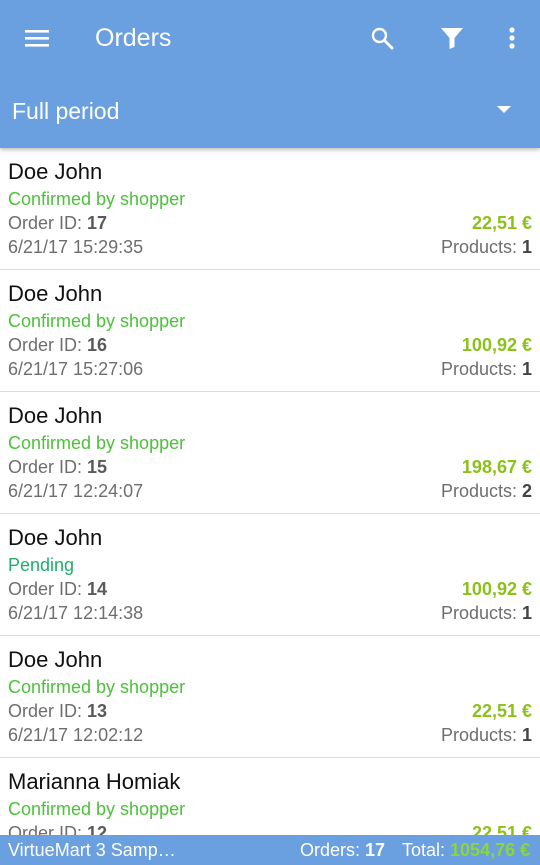 The height and width of the screenshot is (865, 540). I want to click on order-date: 6/21/17 12:14:38, so click(76, 613).